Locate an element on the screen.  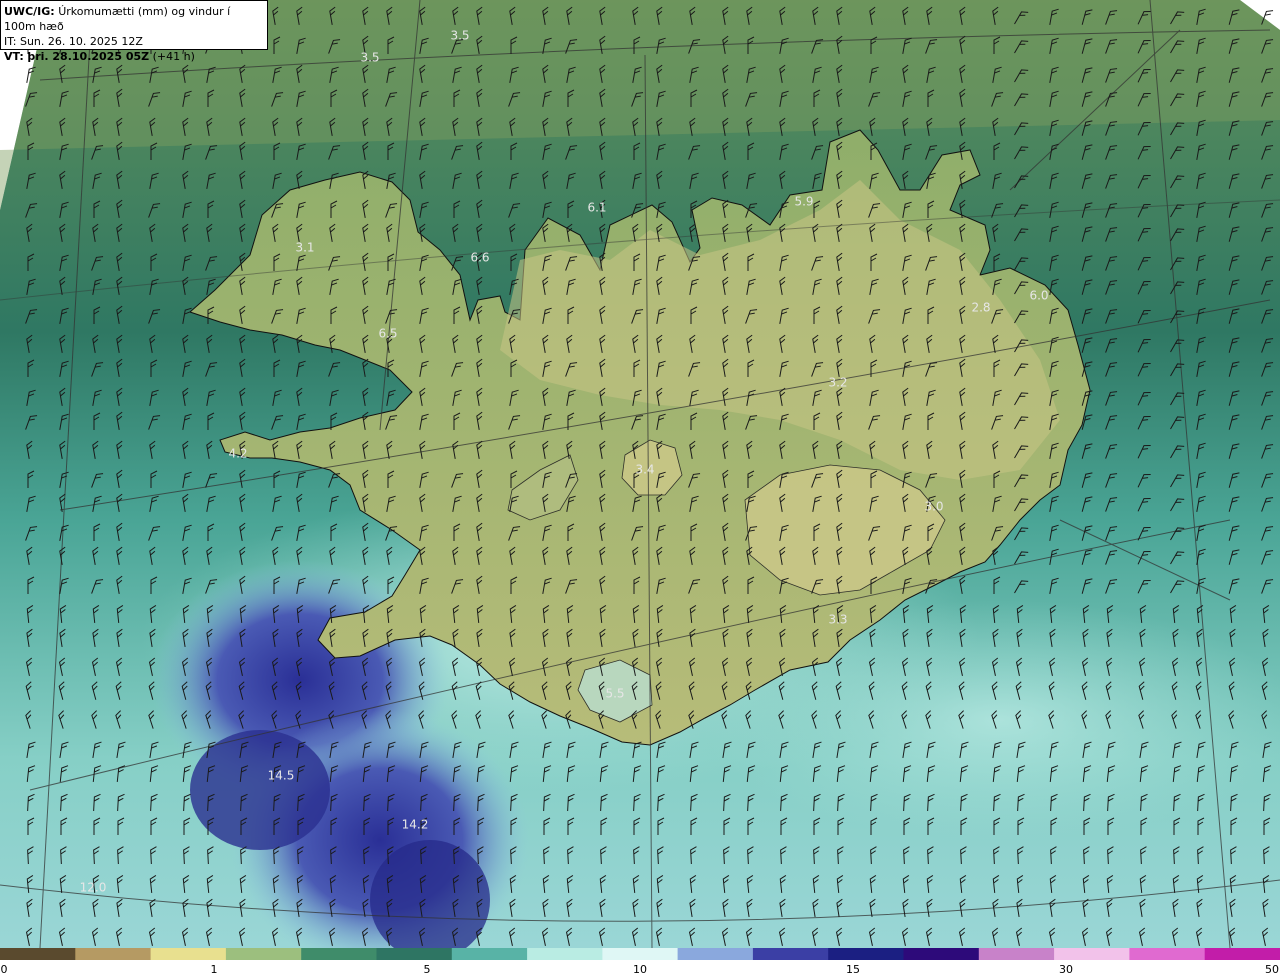
colorbar-tick: 30 is located at coordinates (1066, 969).